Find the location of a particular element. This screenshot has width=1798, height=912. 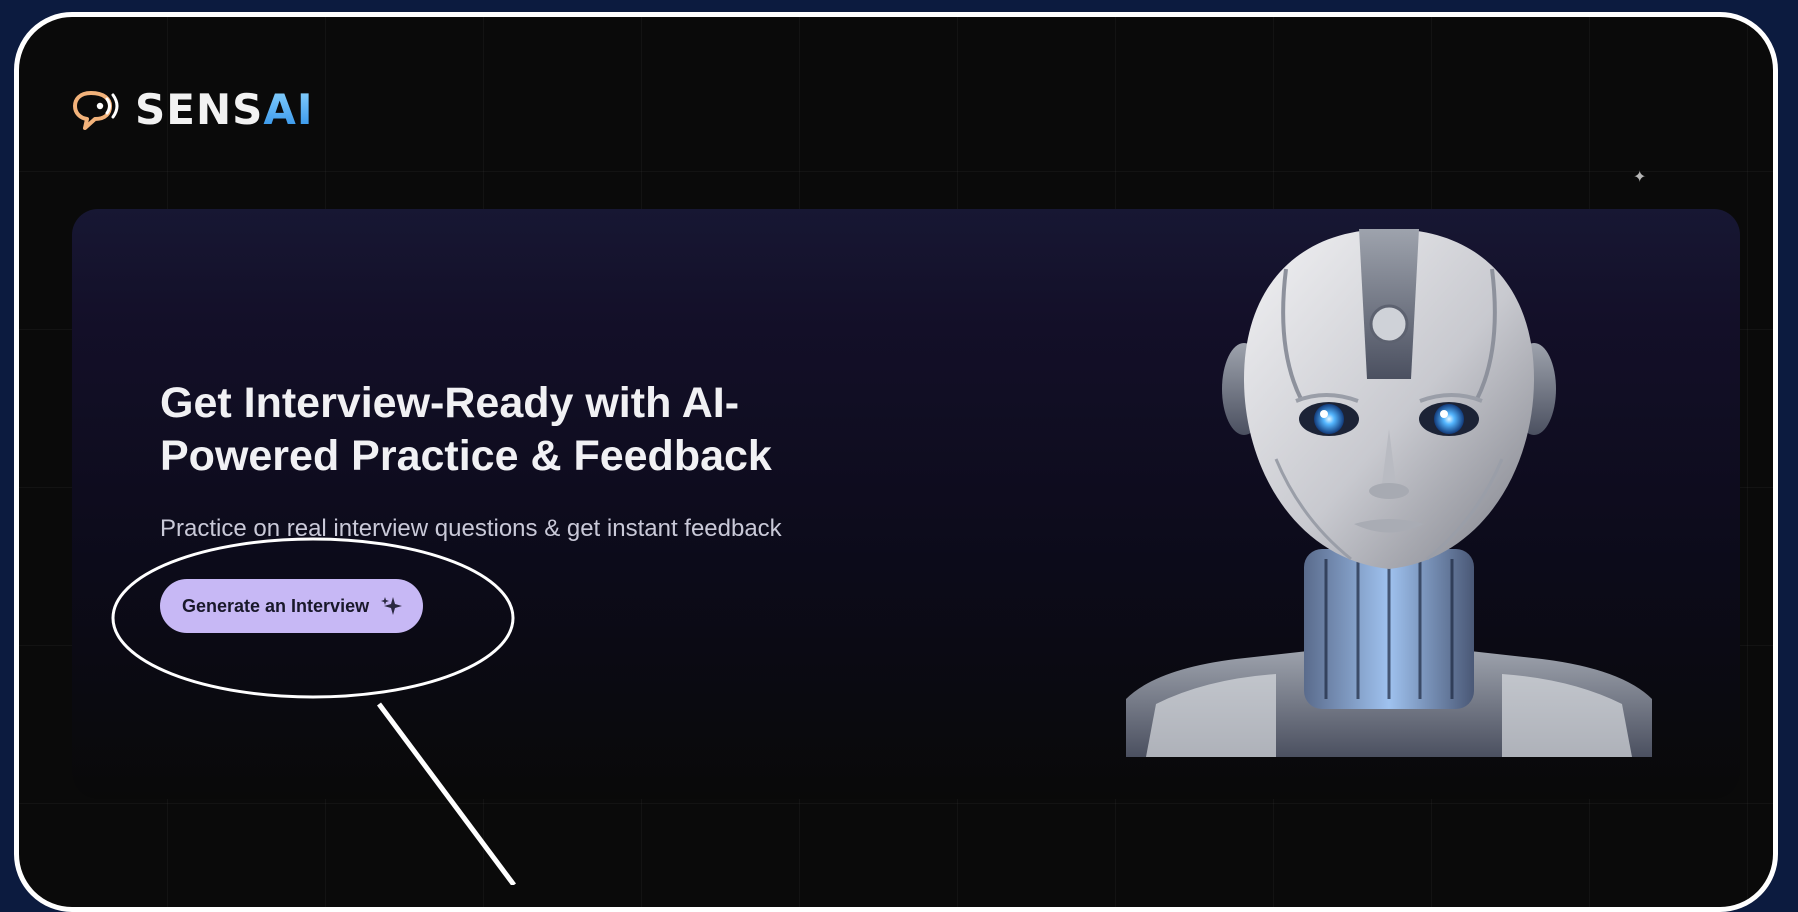

generate-interview-button: Generate an Interview is located at coordinates (292, 606).